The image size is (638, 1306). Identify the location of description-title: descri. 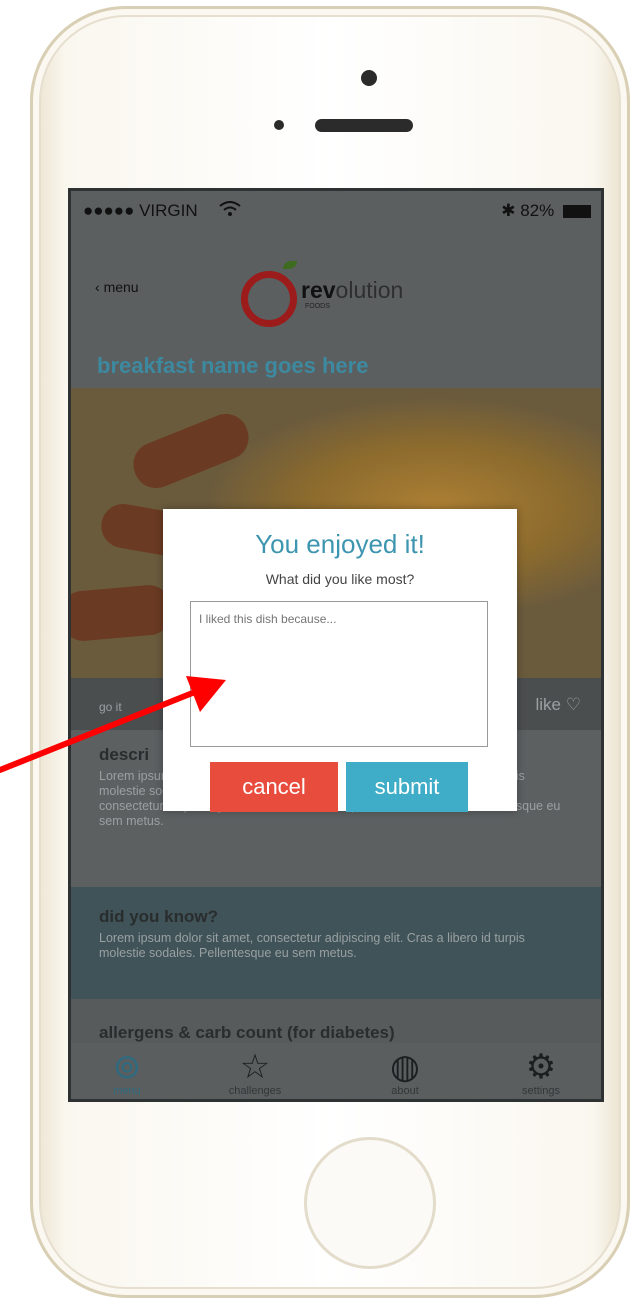
(124, 754).